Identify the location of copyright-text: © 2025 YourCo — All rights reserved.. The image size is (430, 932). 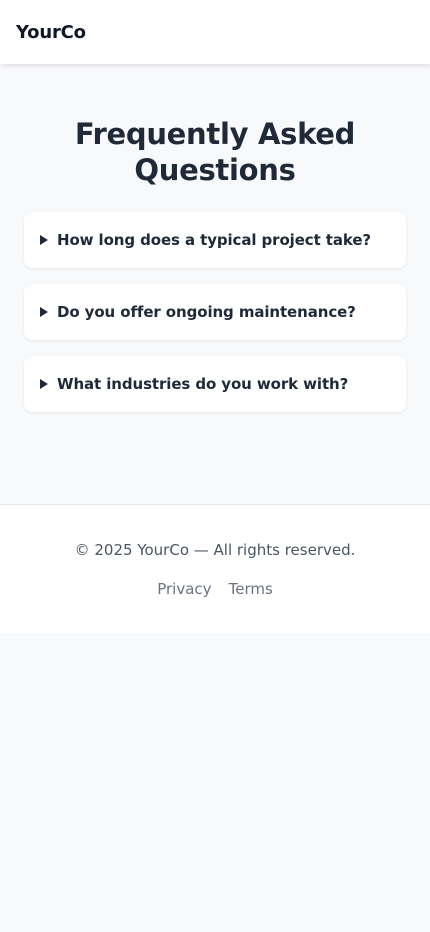
(215, 550).